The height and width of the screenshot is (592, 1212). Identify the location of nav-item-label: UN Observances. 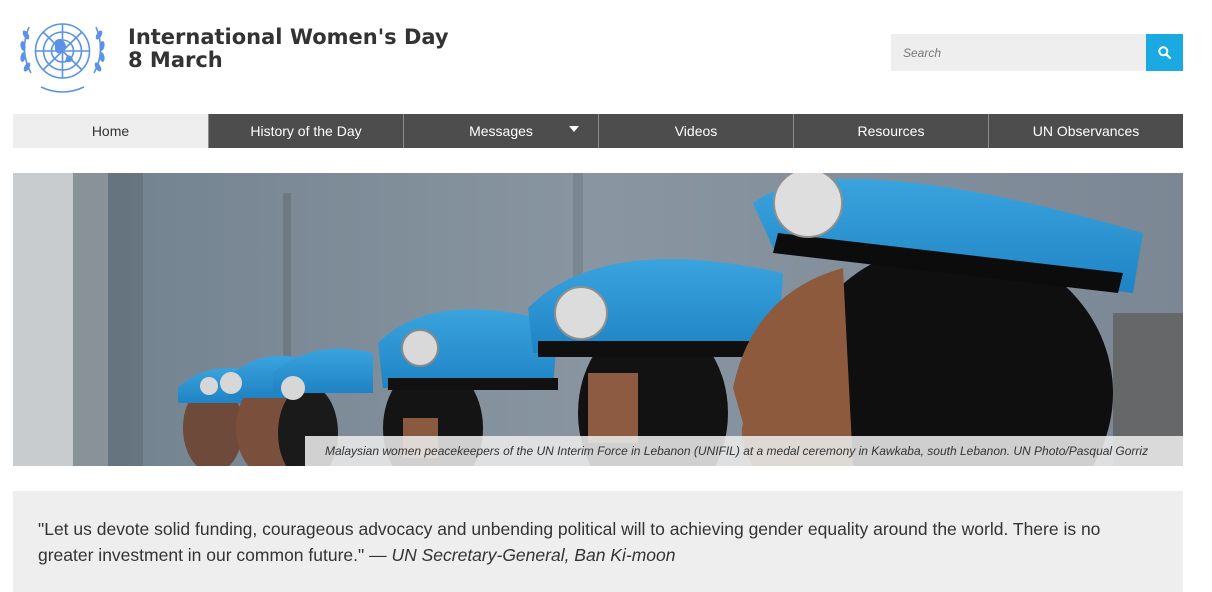
(1086, 131).